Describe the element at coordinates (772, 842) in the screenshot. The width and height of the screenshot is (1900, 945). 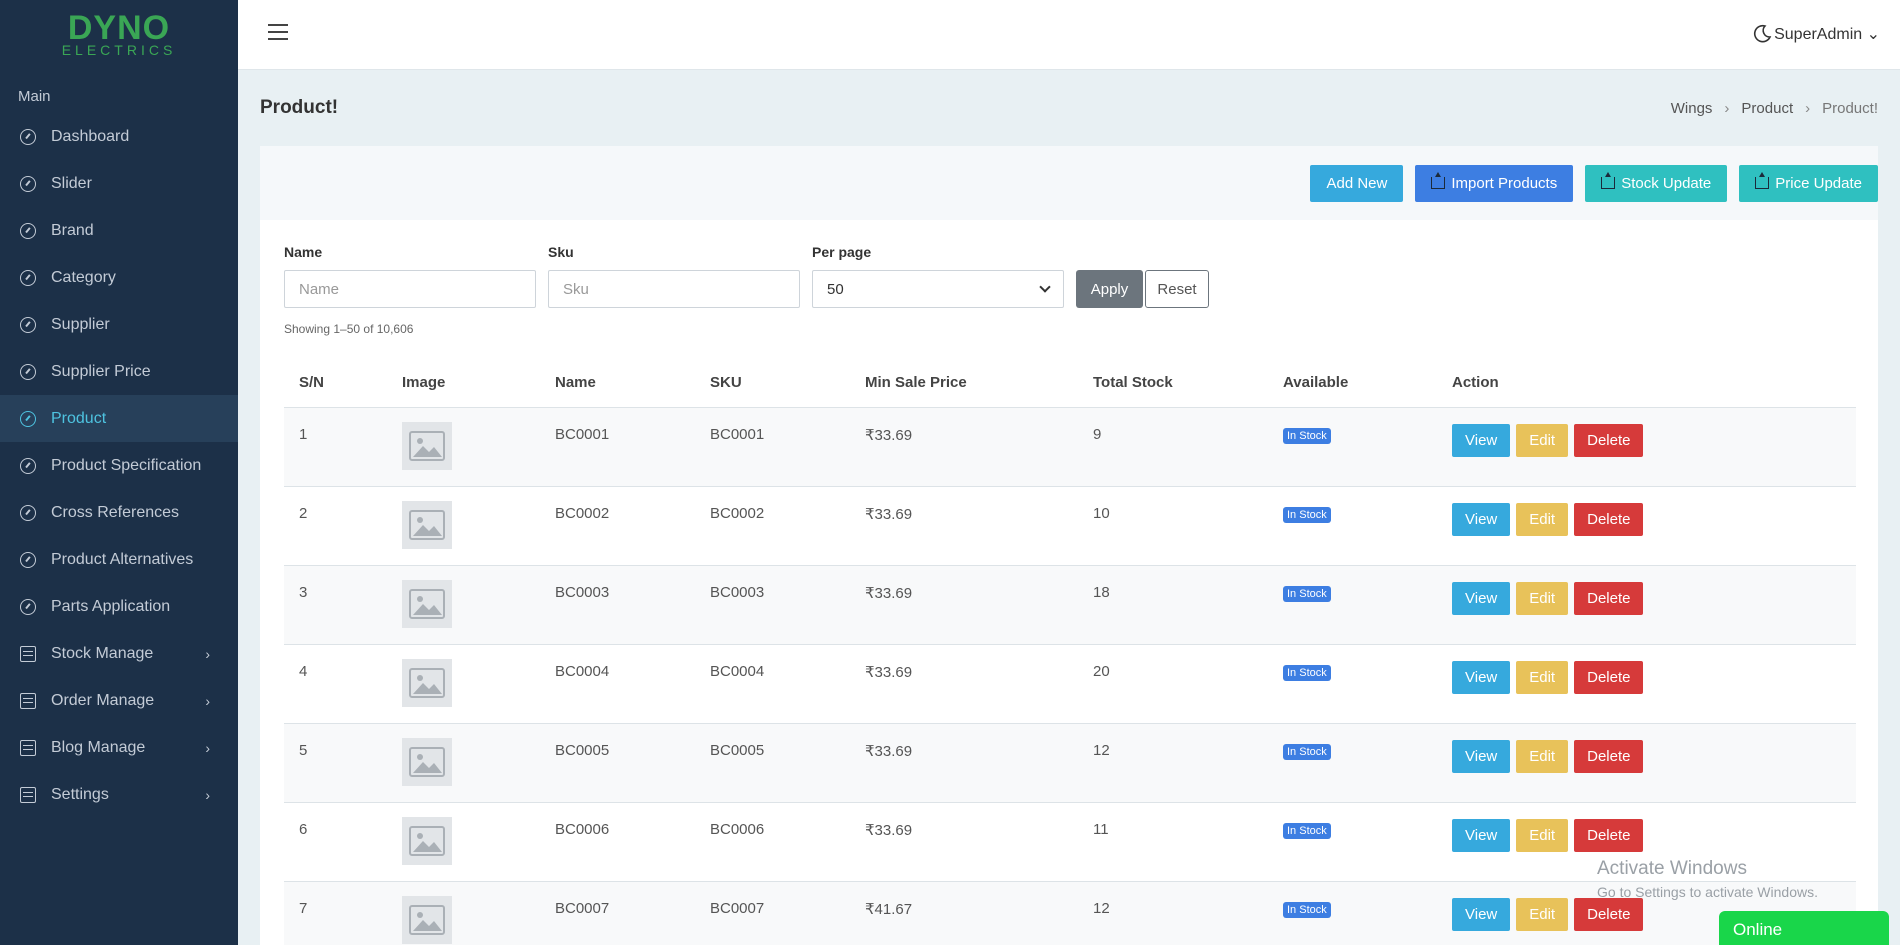
I see `cell-sku: BC0006` at that location.